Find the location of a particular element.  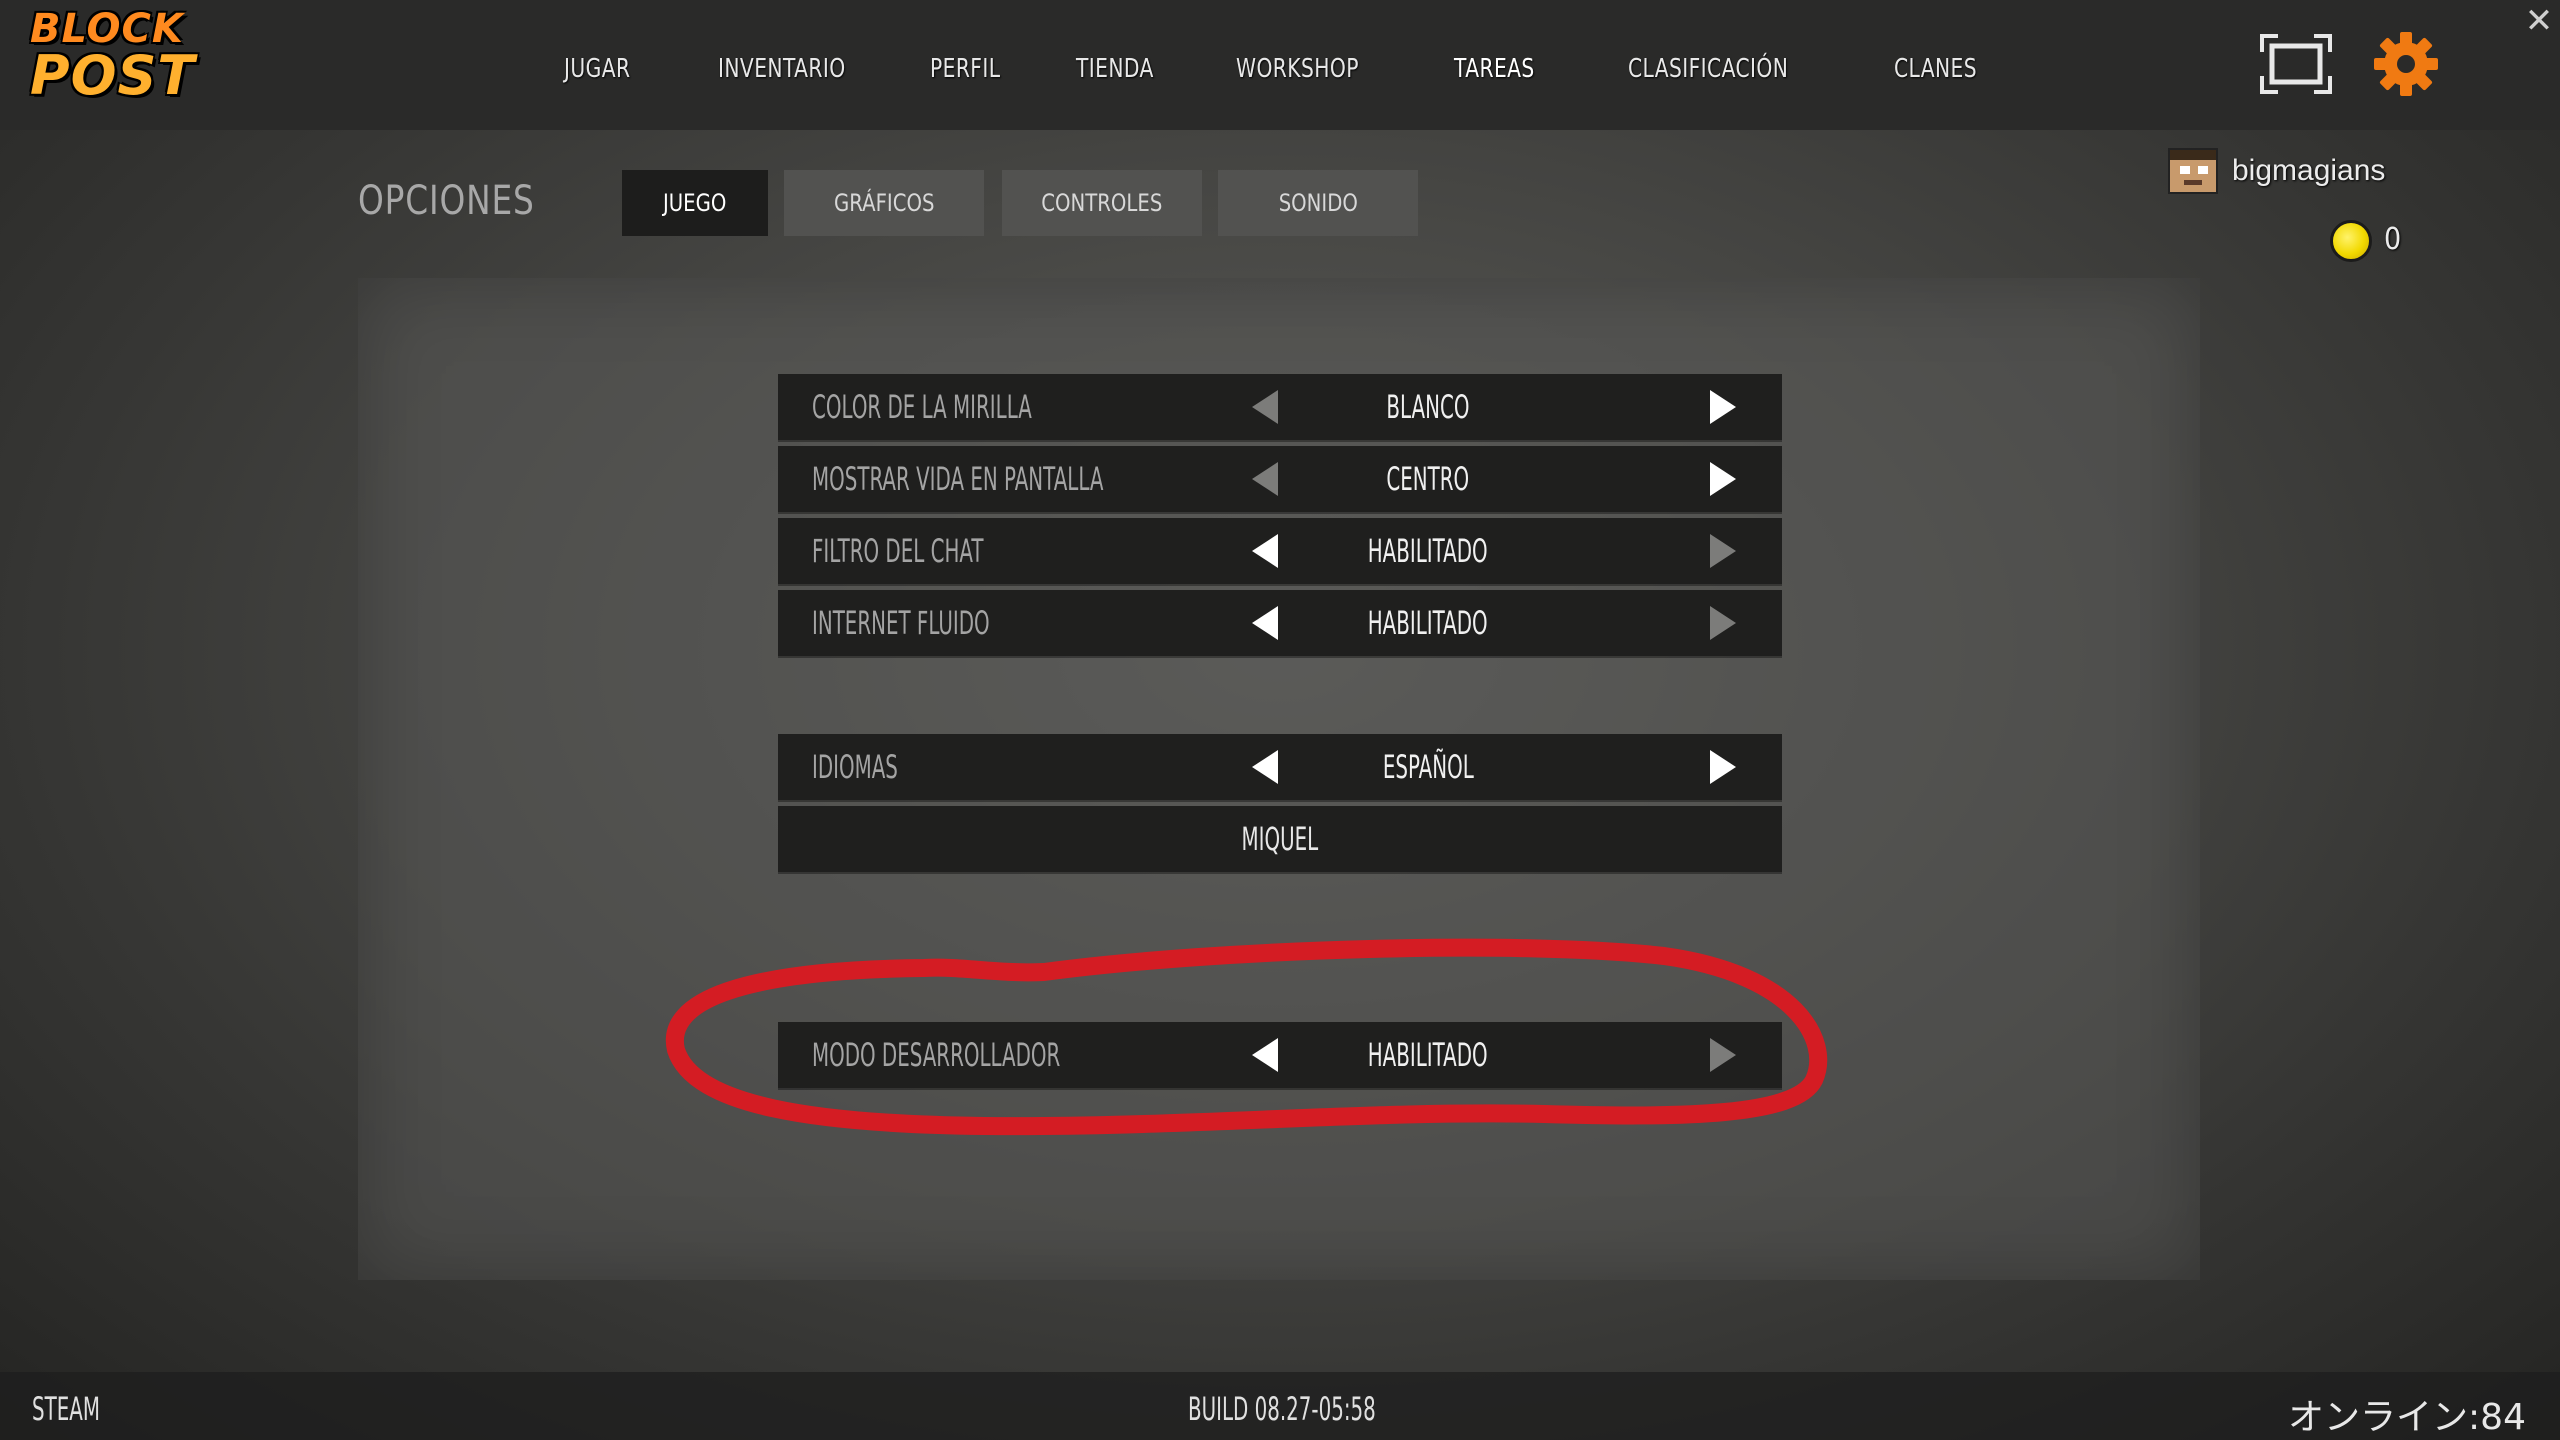

username: bigmagians is located at coordinates (2309, 170).